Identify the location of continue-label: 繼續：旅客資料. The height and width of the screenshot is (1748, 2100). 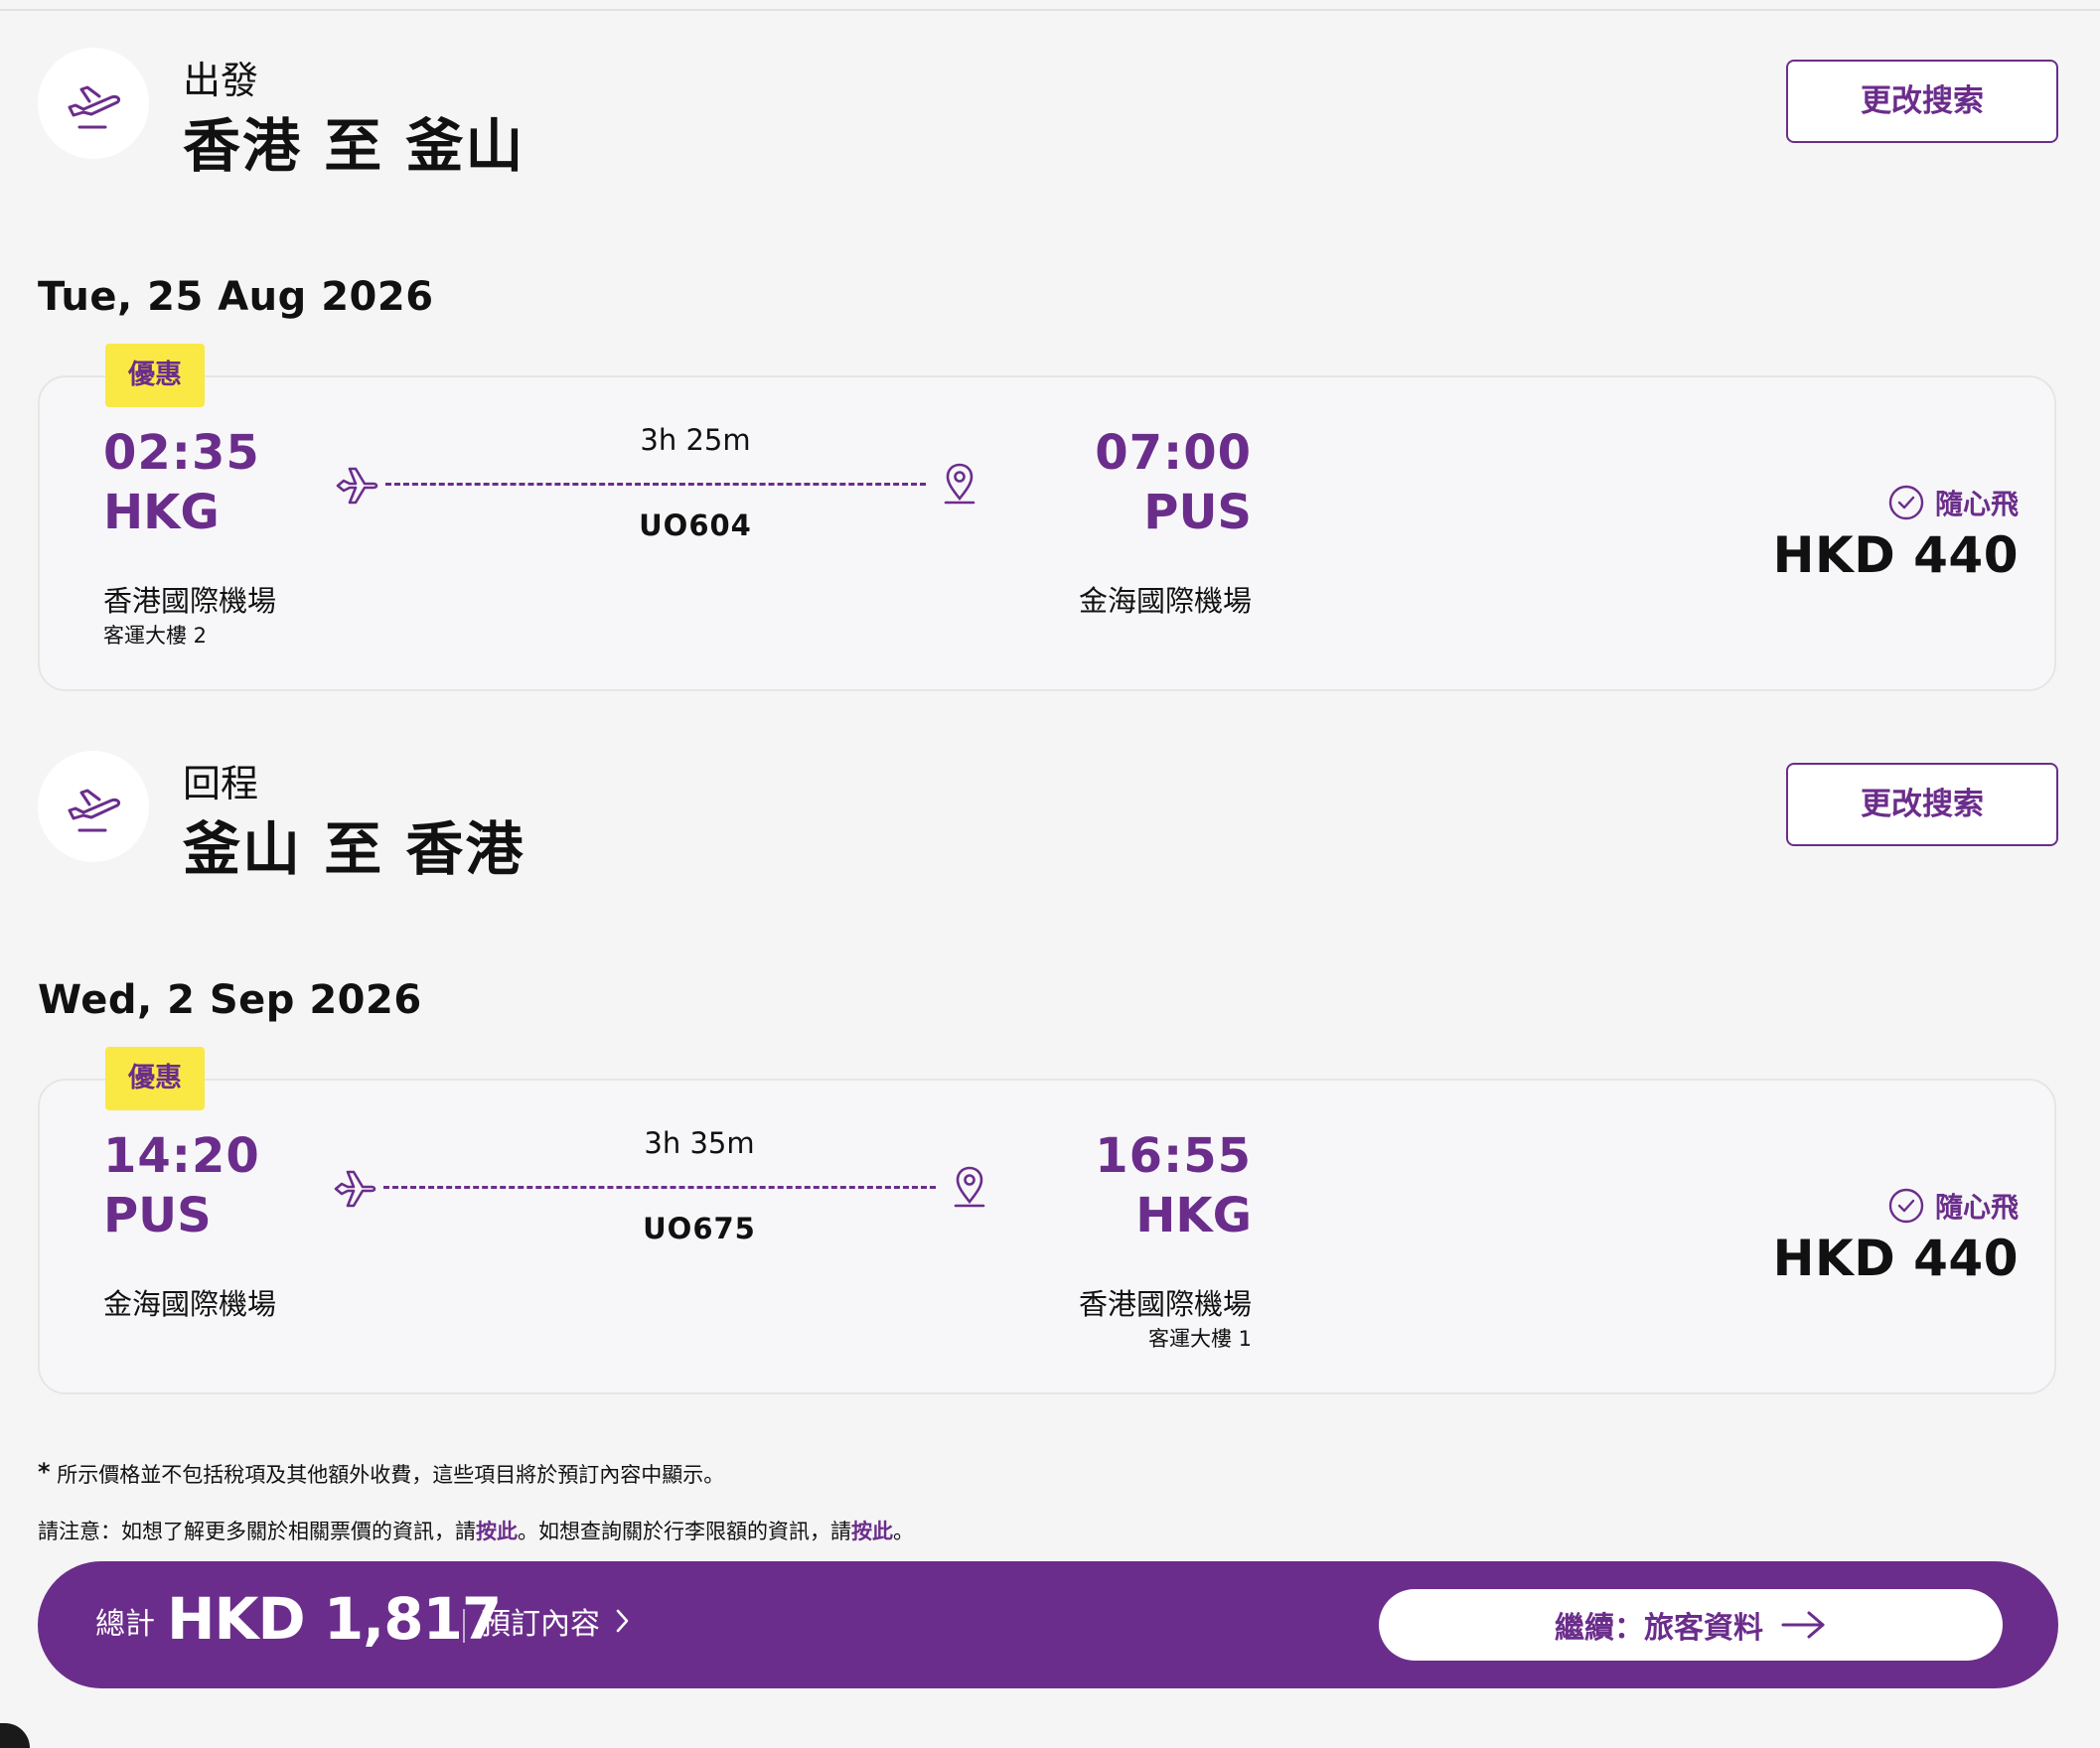
(1659, 1629).